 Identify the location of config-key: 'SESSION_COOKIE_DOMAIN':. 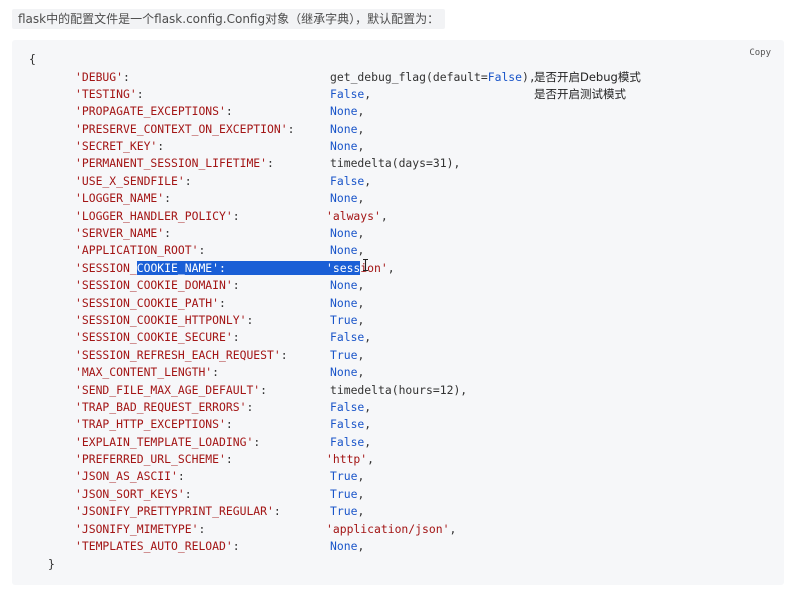
(157, 285).